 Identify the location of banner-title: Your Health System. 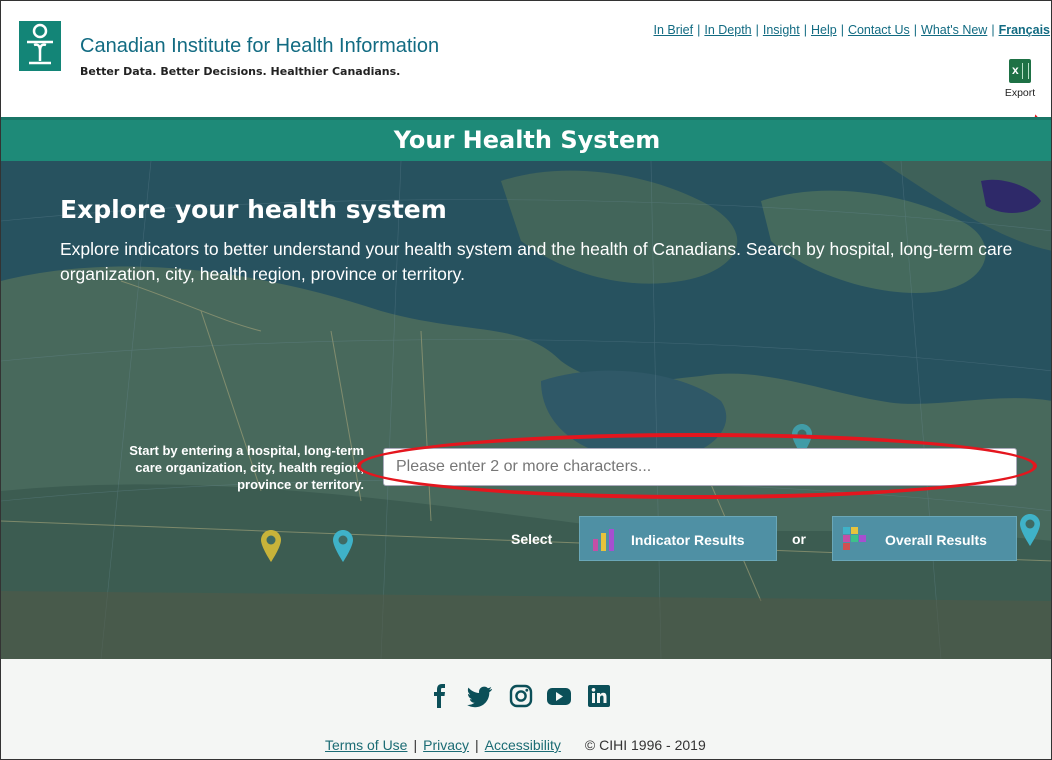
(527, 140).